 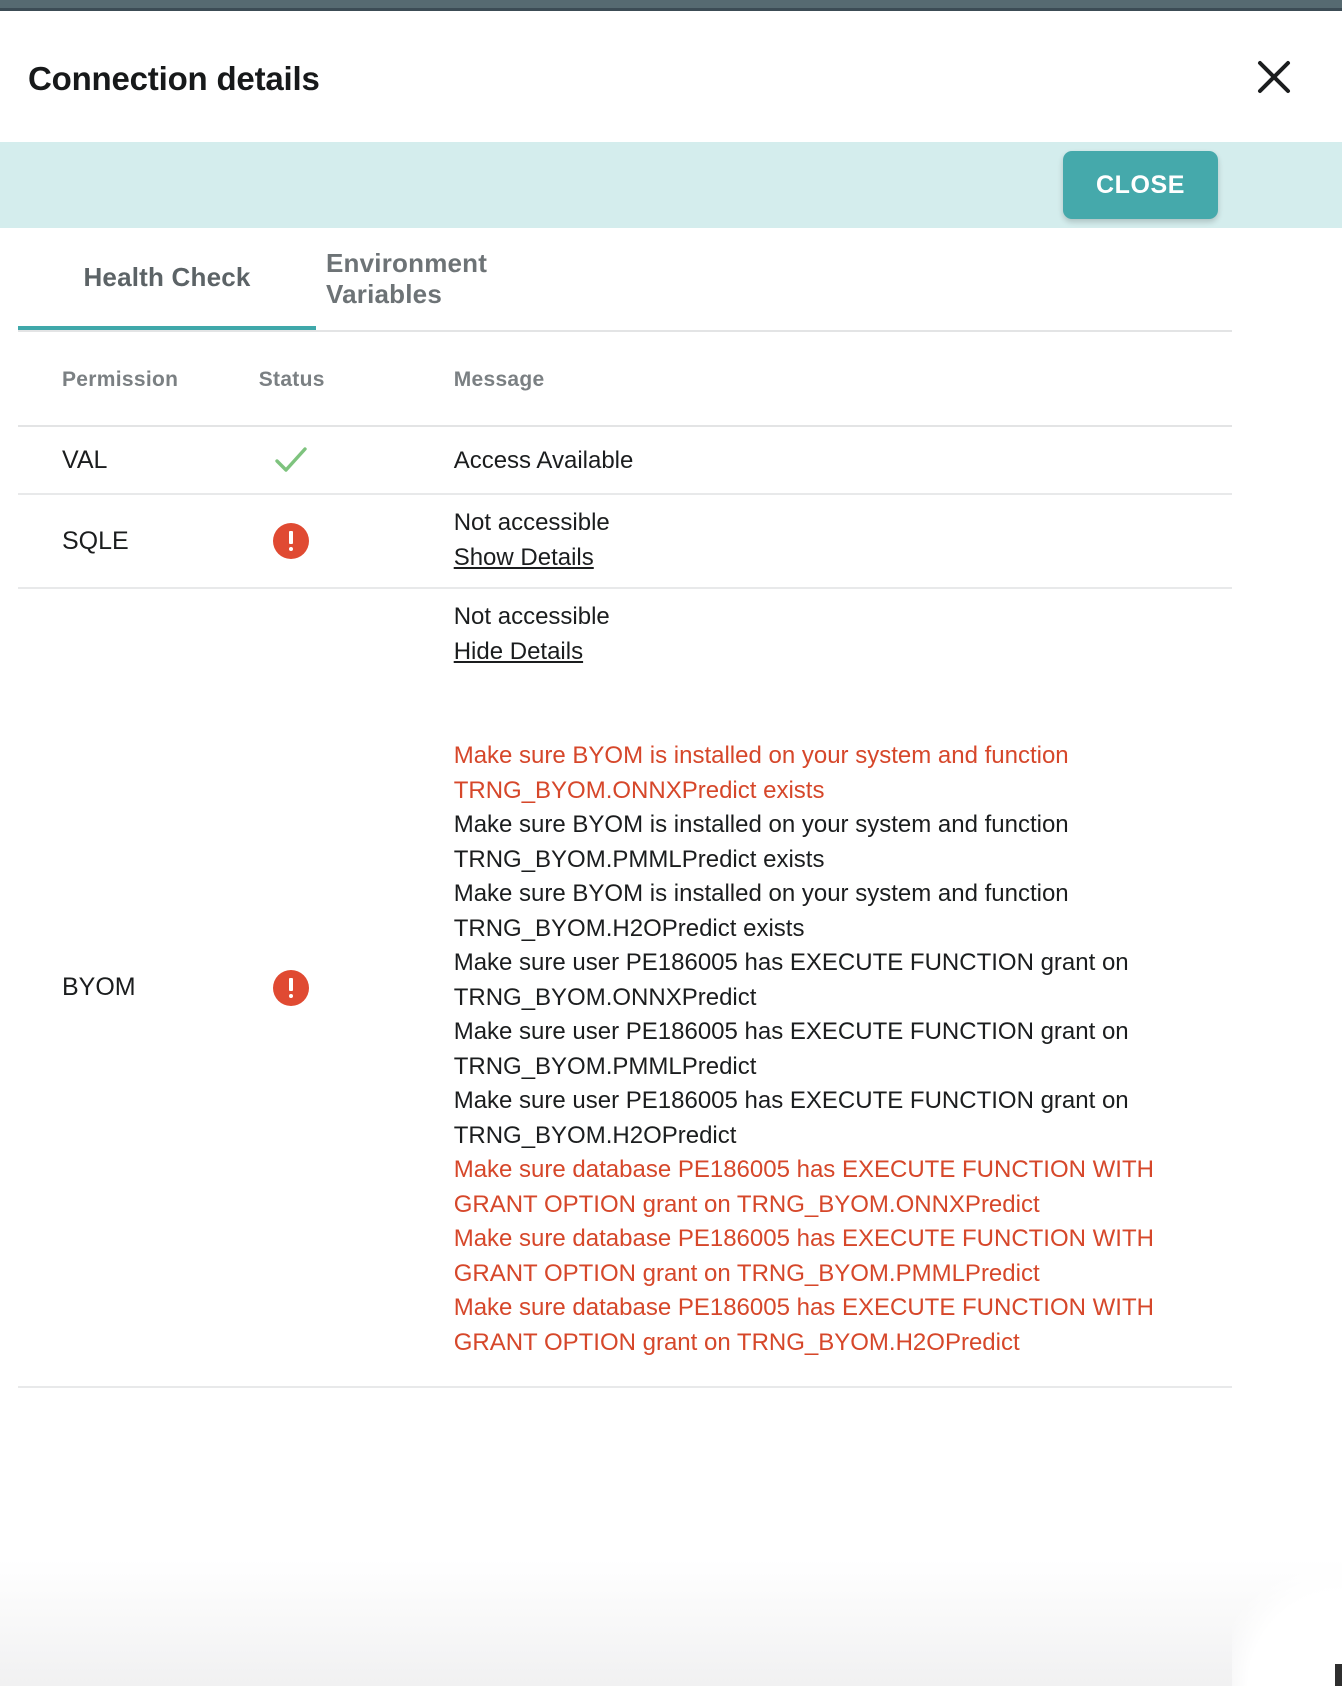 I want to click on cell-permission: SQLE, so click(x=138, y=541).